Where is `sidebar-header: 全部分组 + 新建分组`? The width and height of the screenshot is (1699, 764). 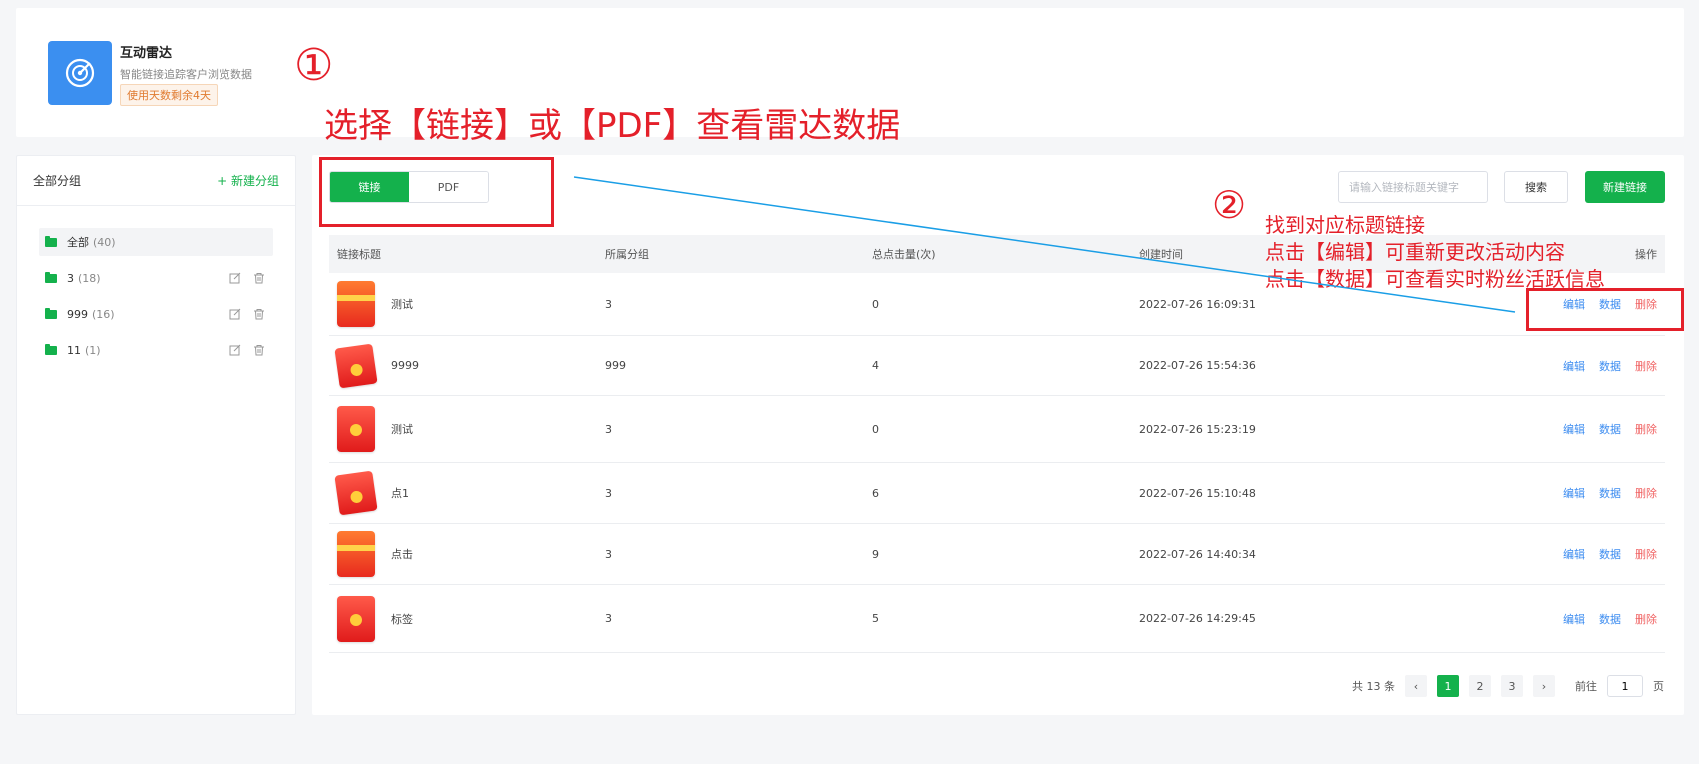 sidebar-header: 全部分组 + 新建分组 is located at coordinates (156, 181).